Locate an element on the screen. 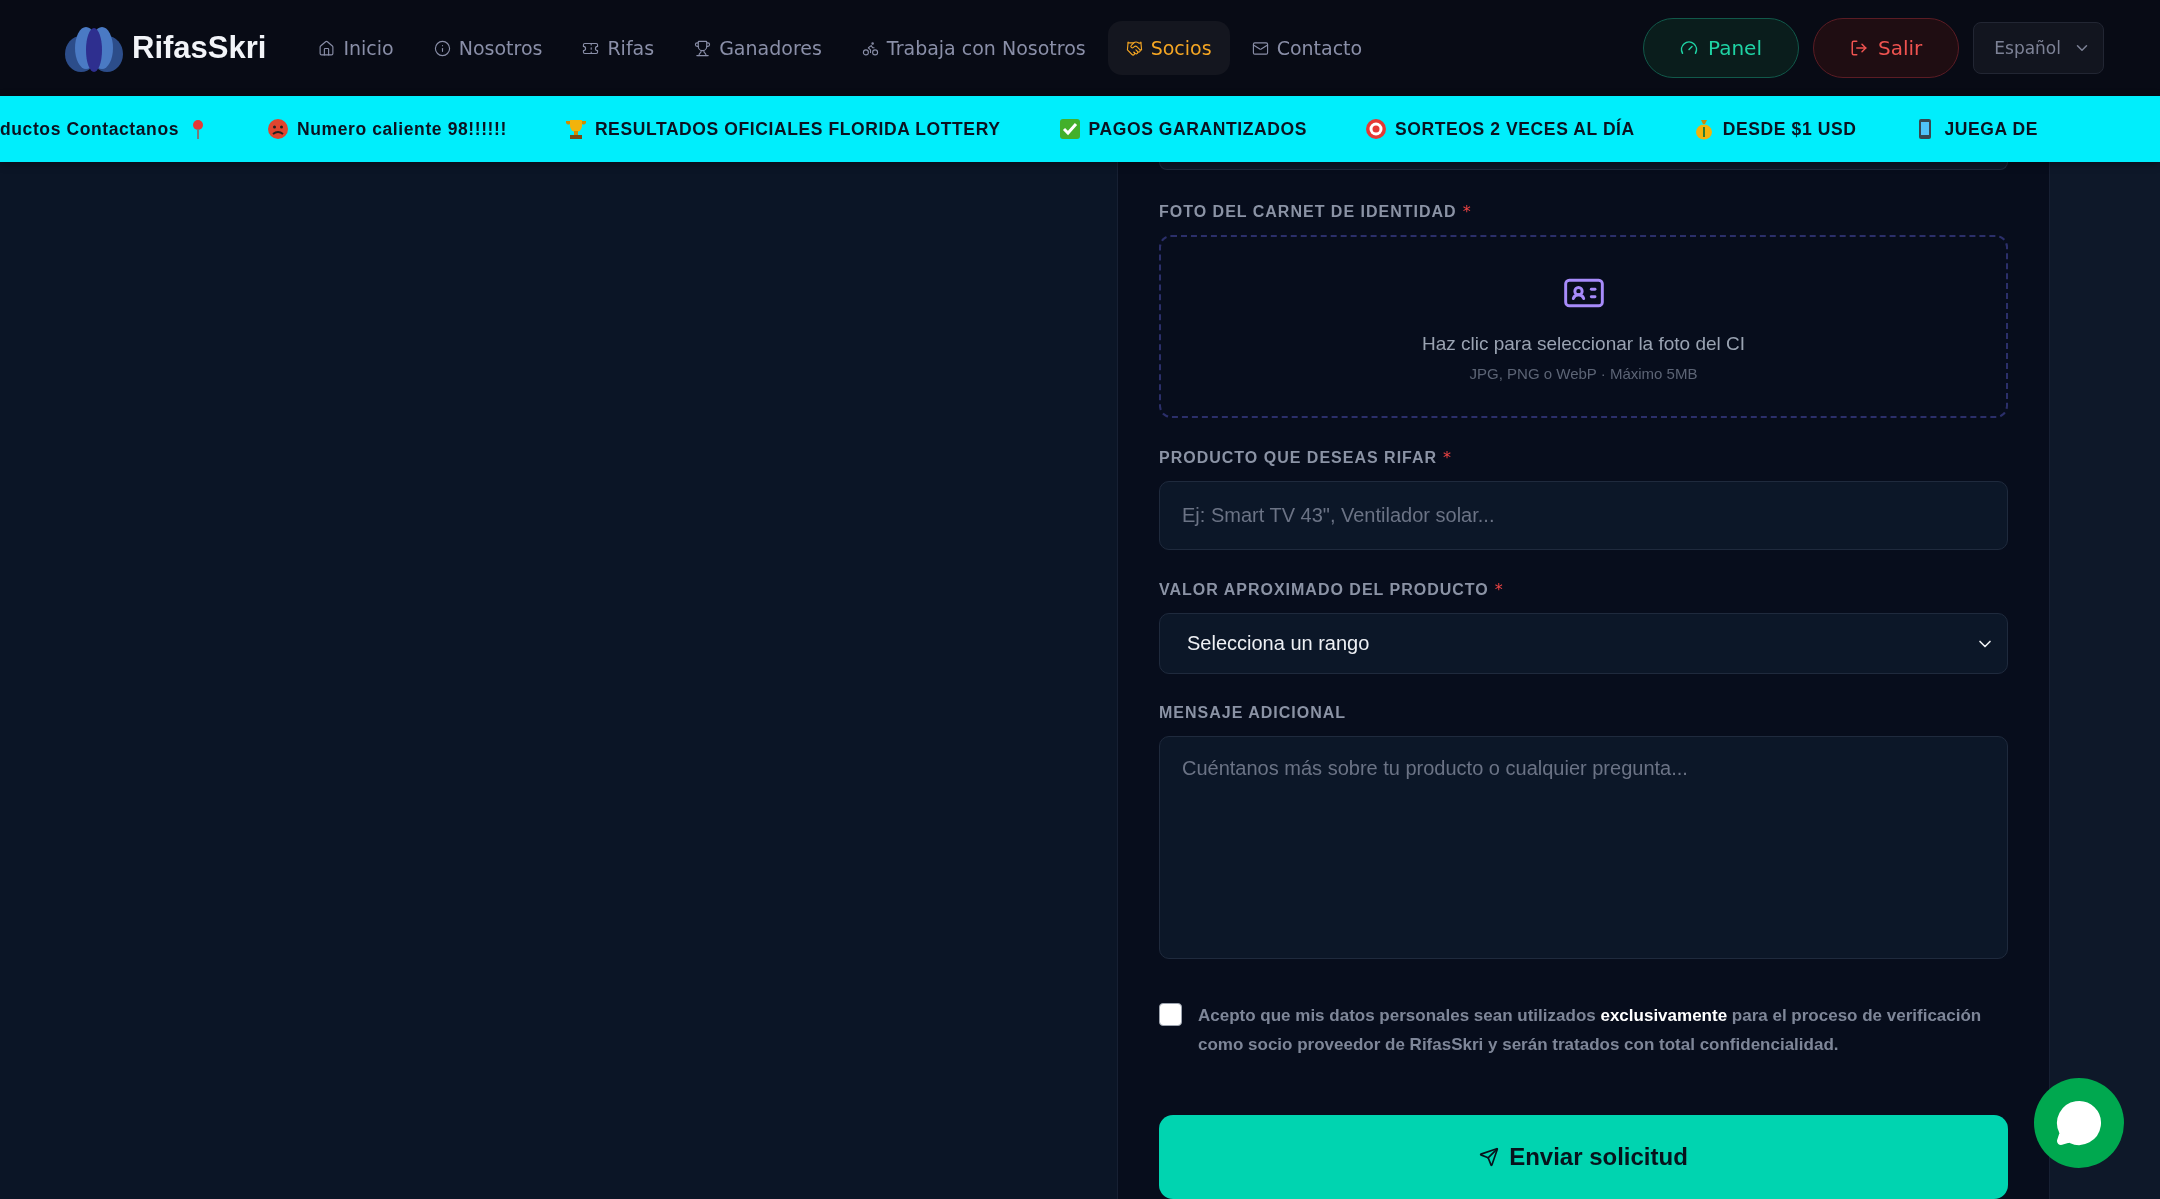 This screenshot has width=2160, height=1199. language-select: Español is located at coordinates (2038, 48).